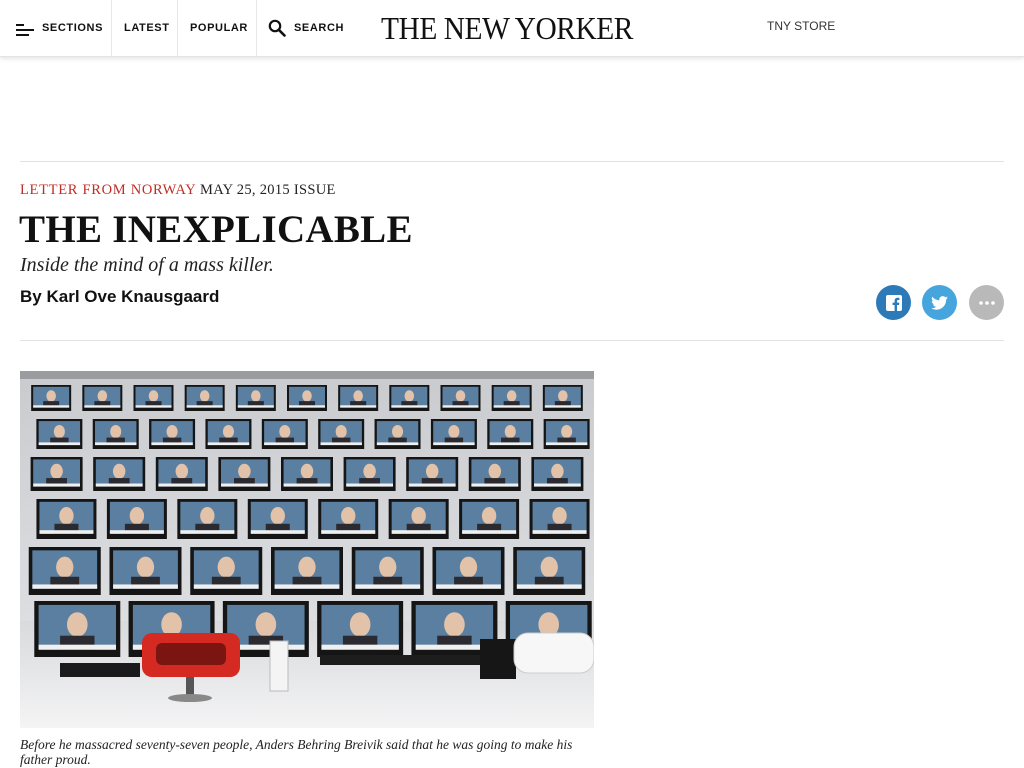  I want to click on share-twitter-button, so click(939, 302).